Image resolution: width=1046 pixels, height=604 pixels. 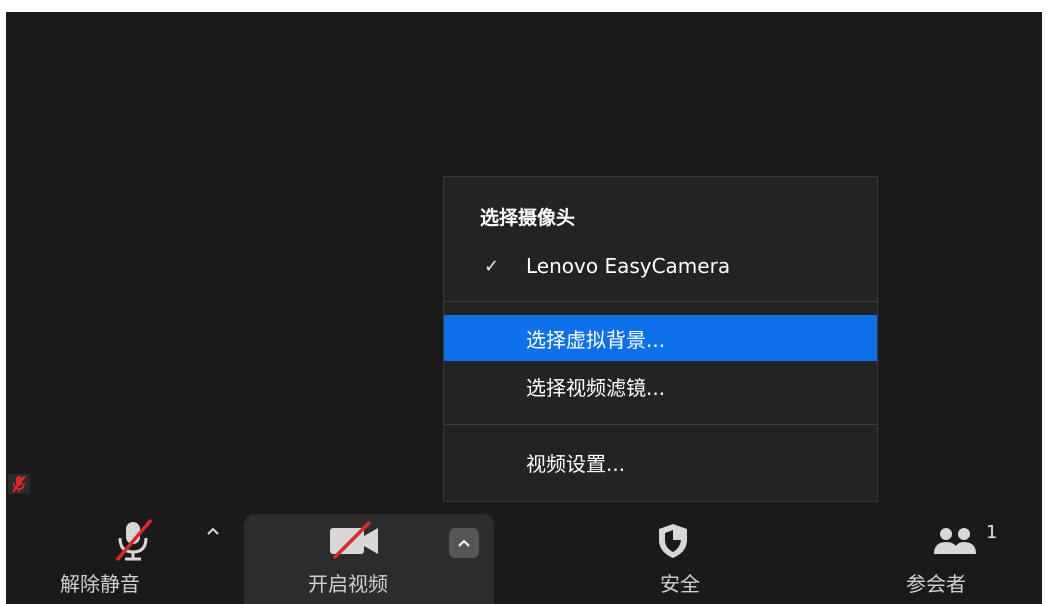 I want to click on checkmark-icon: ✓, so click(x=492, y=266).